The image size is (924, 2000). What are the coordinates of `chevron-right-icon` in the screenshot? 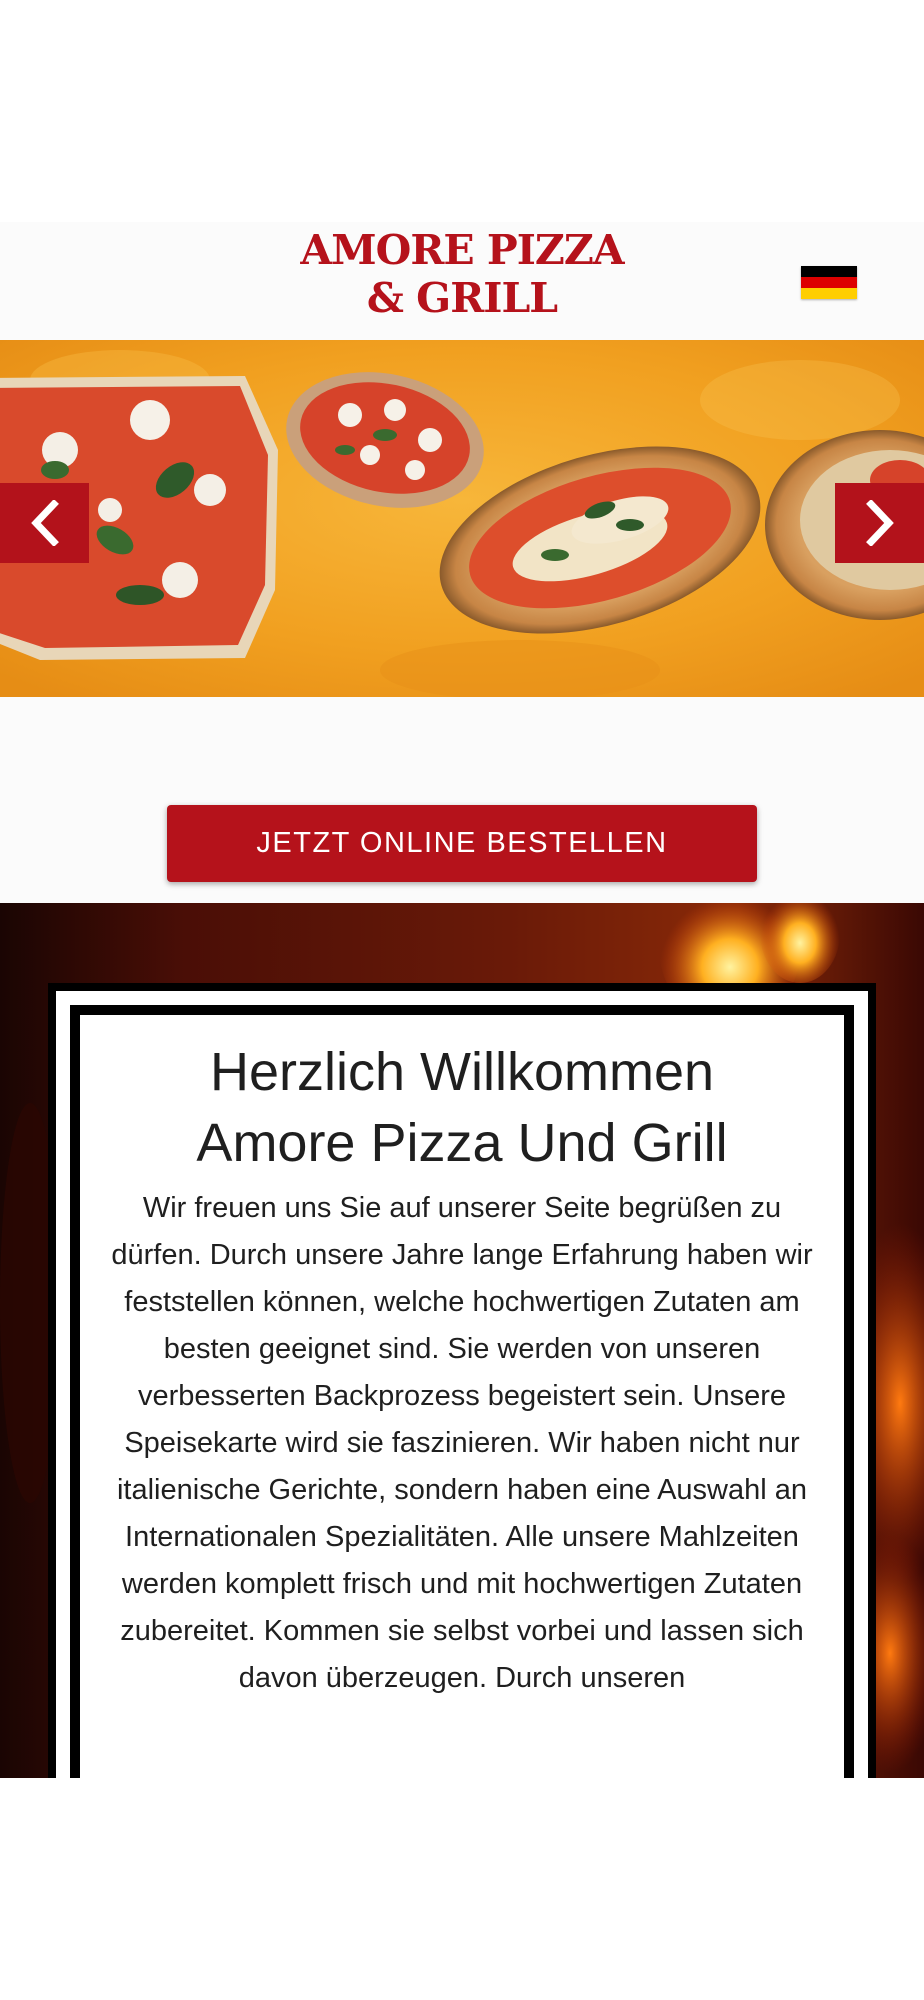 It's located at (879, 523).